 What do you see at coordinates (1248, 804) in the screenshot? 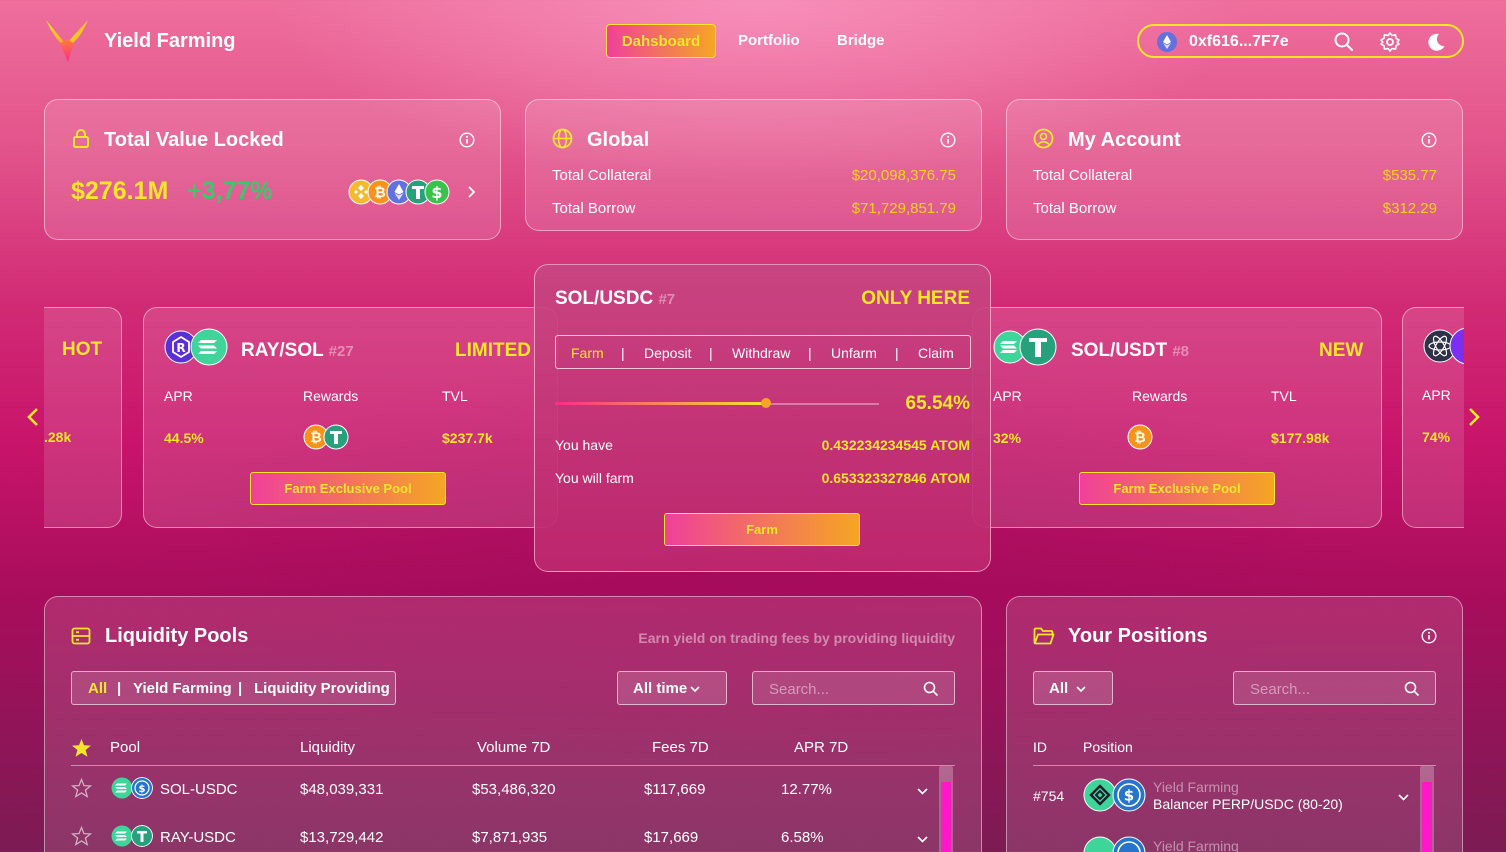
I see `position-name: Balancer PERP/USDC (80-20)` at bounding box center [1248, 804].